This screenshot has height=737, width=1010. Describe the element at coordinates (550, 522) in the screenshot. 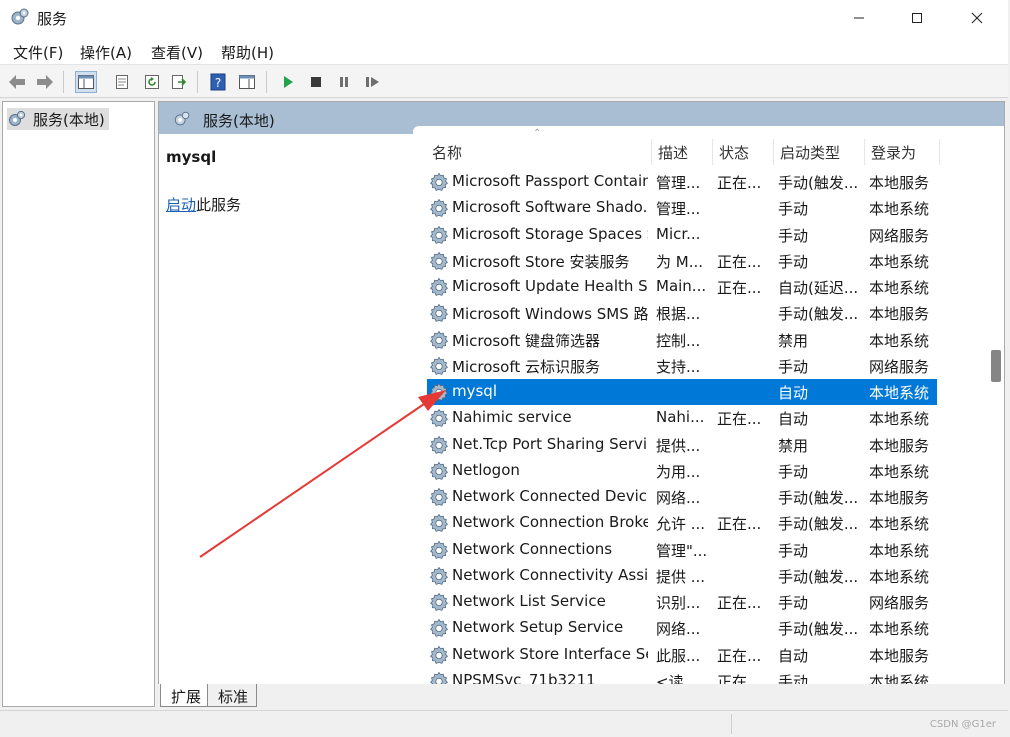

I see `service-name: Network Connection Broker` at that location.